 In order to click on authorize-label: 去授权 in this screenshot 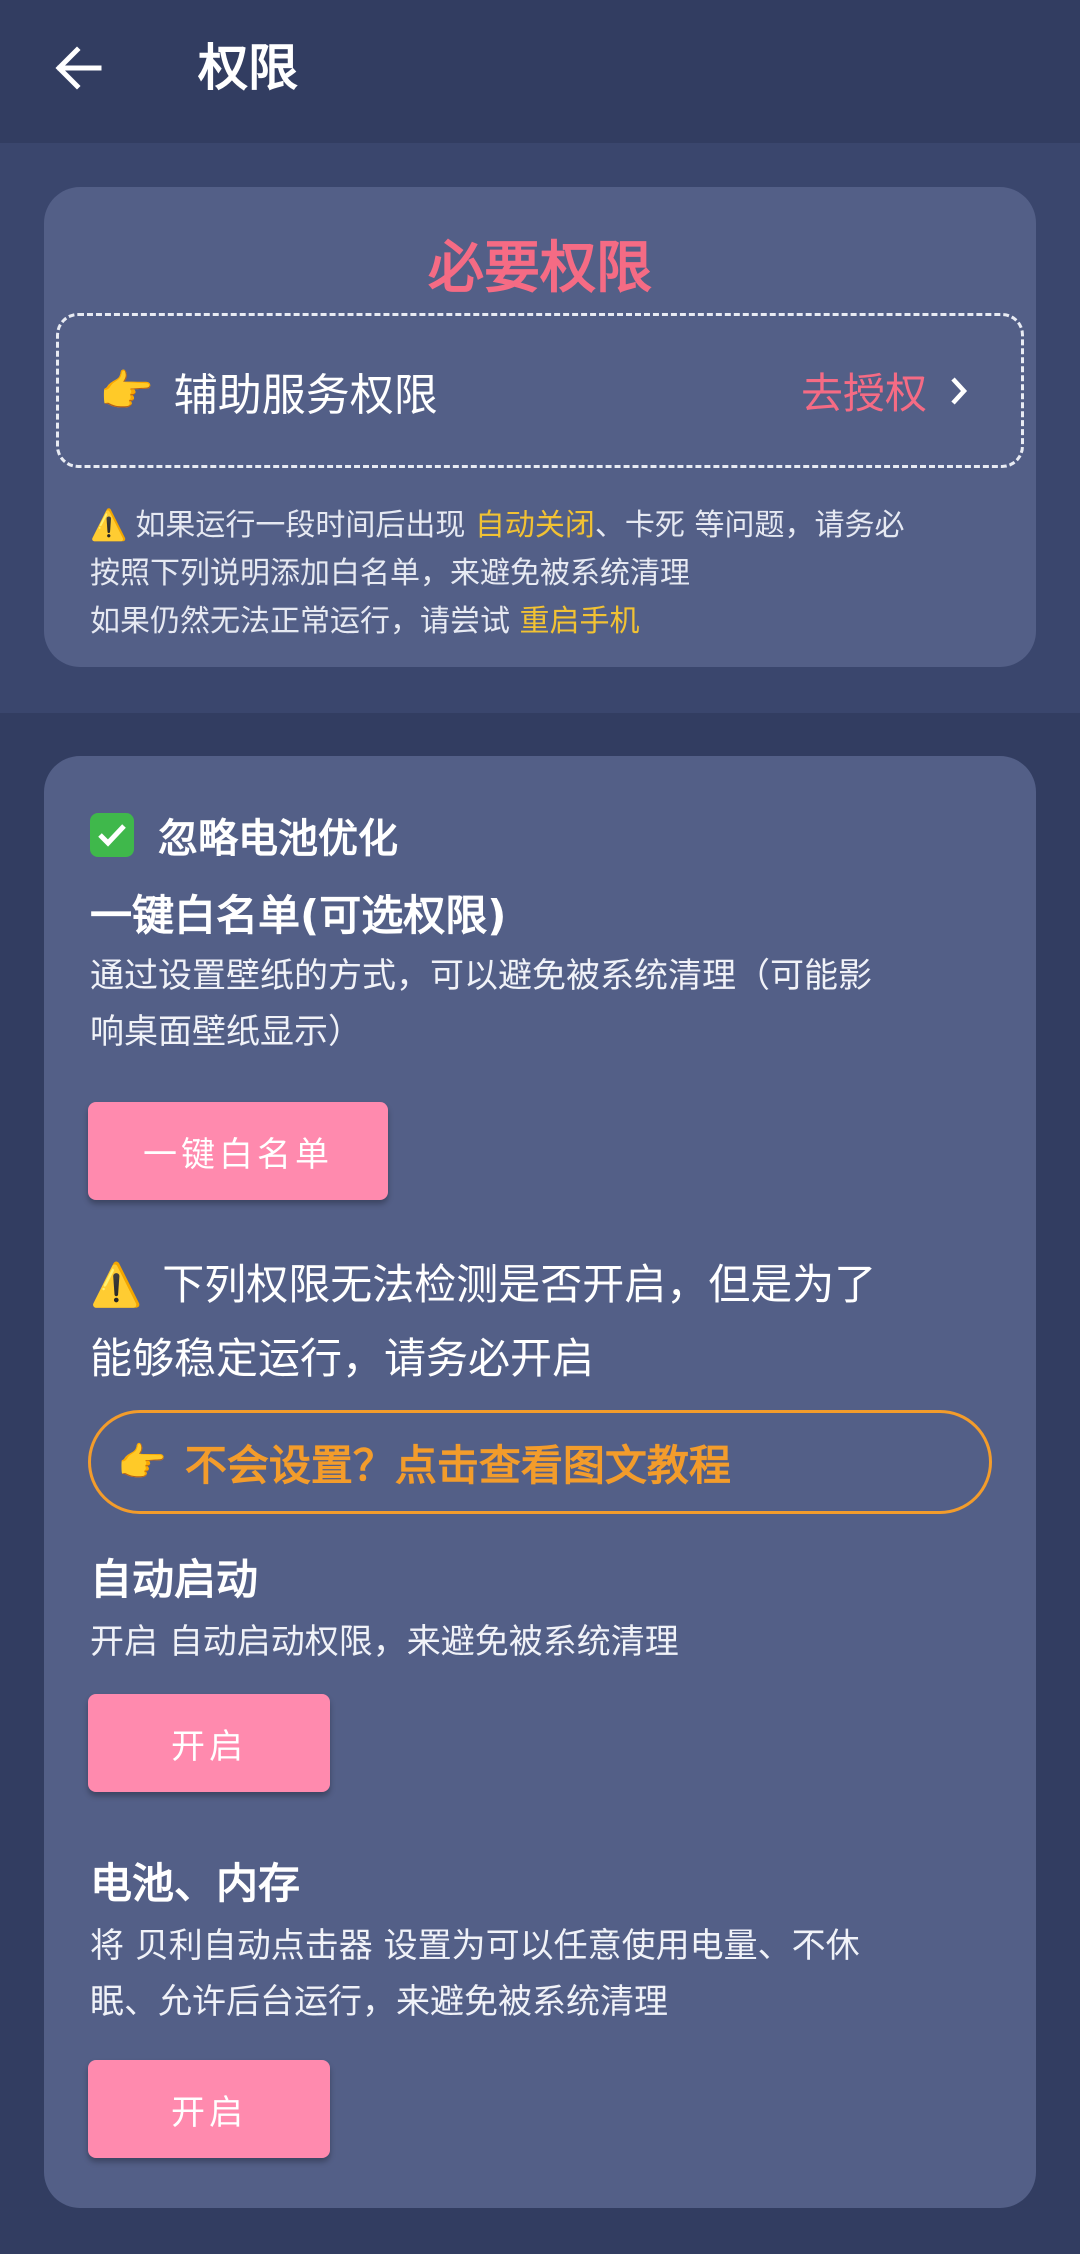, I will do `click(863, 393)`.